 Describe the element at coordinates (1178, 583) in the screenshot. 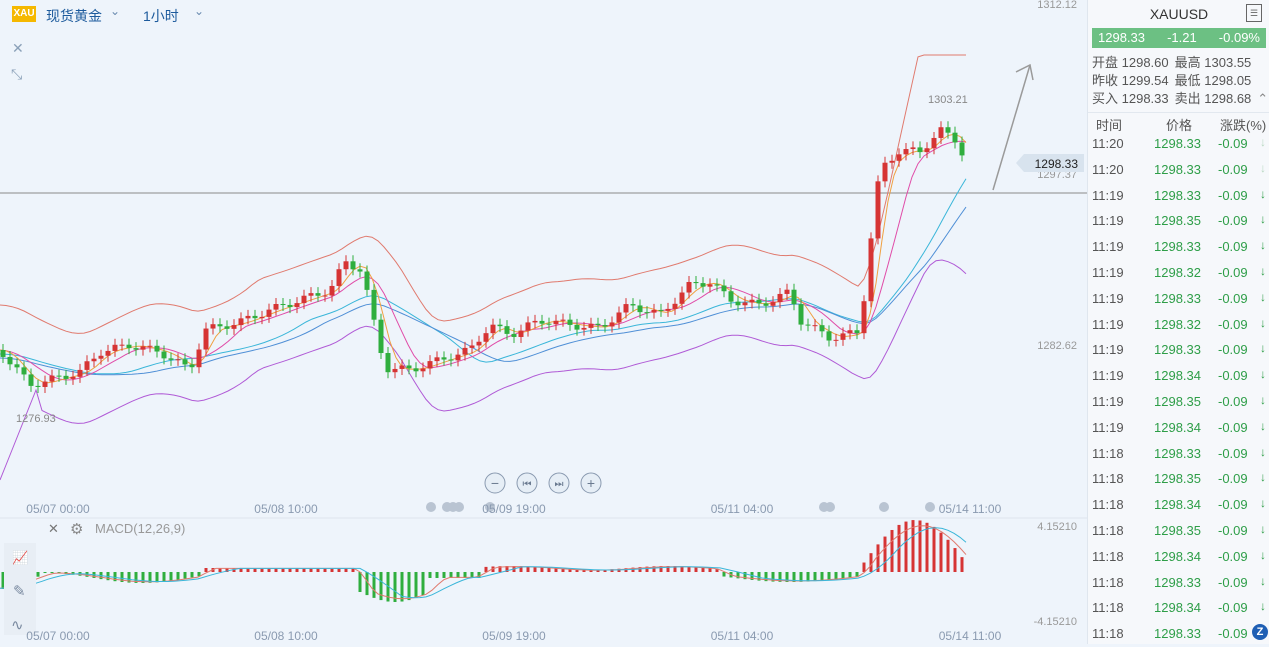

I see `tick-row: 11:18 1298.33 -0.09 ↓` at that location.